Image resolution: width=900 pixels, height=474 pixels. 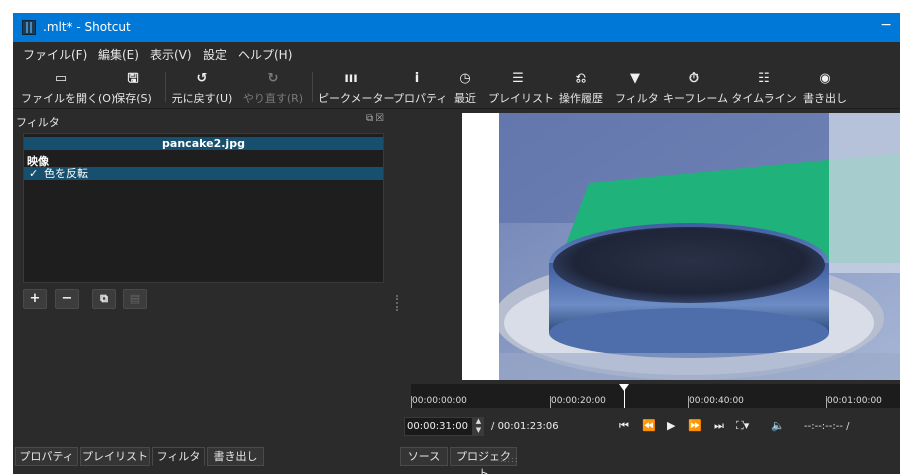 I want to click on folder-open-icon: ▭, so click(x=61, y=78).